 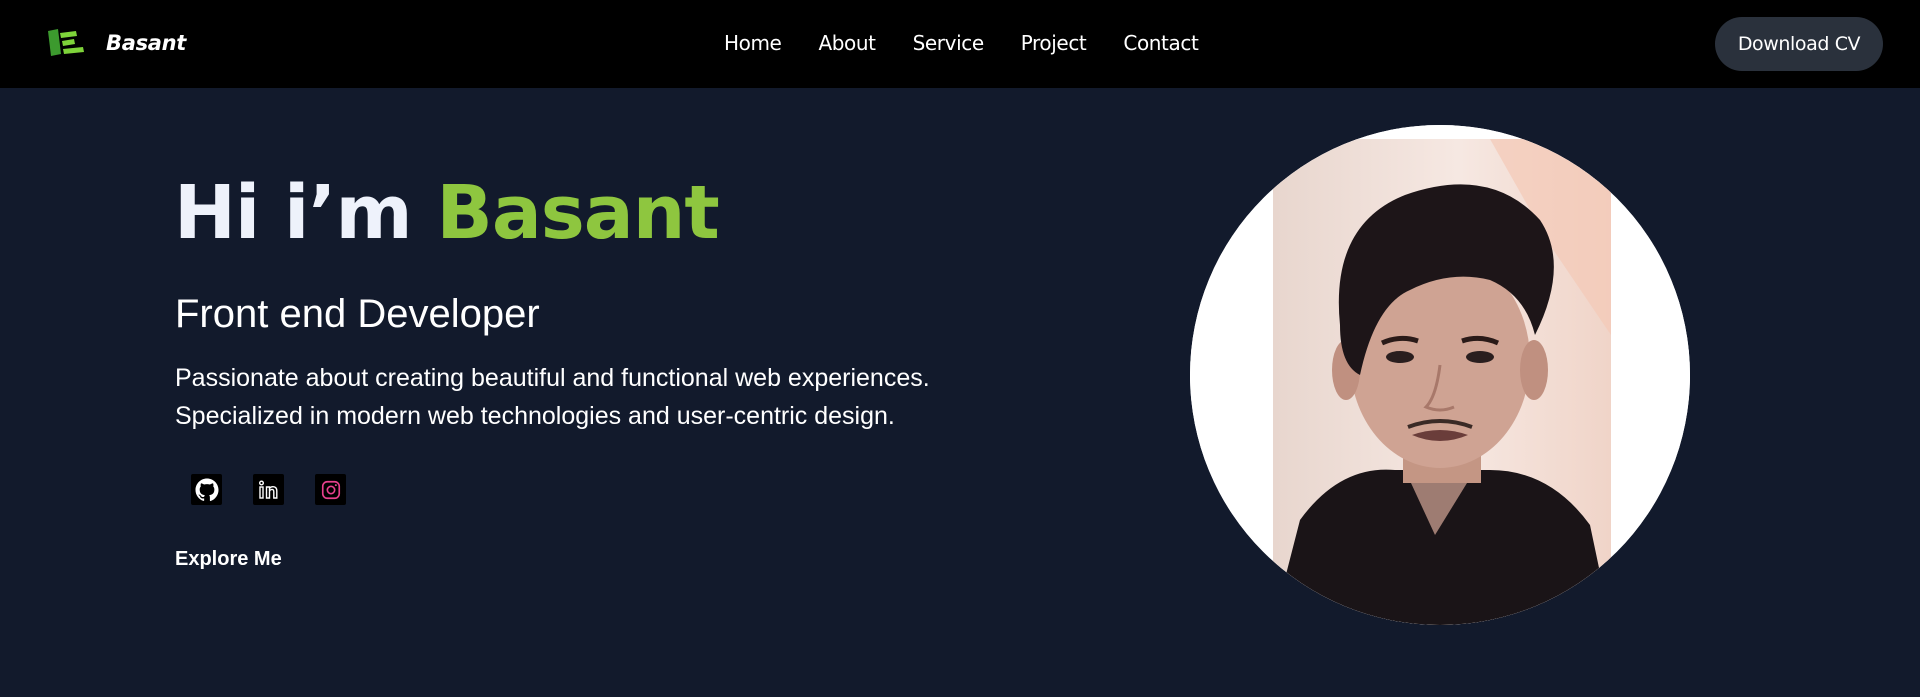 I want to click on github-icon, so click(x=206, y=489).